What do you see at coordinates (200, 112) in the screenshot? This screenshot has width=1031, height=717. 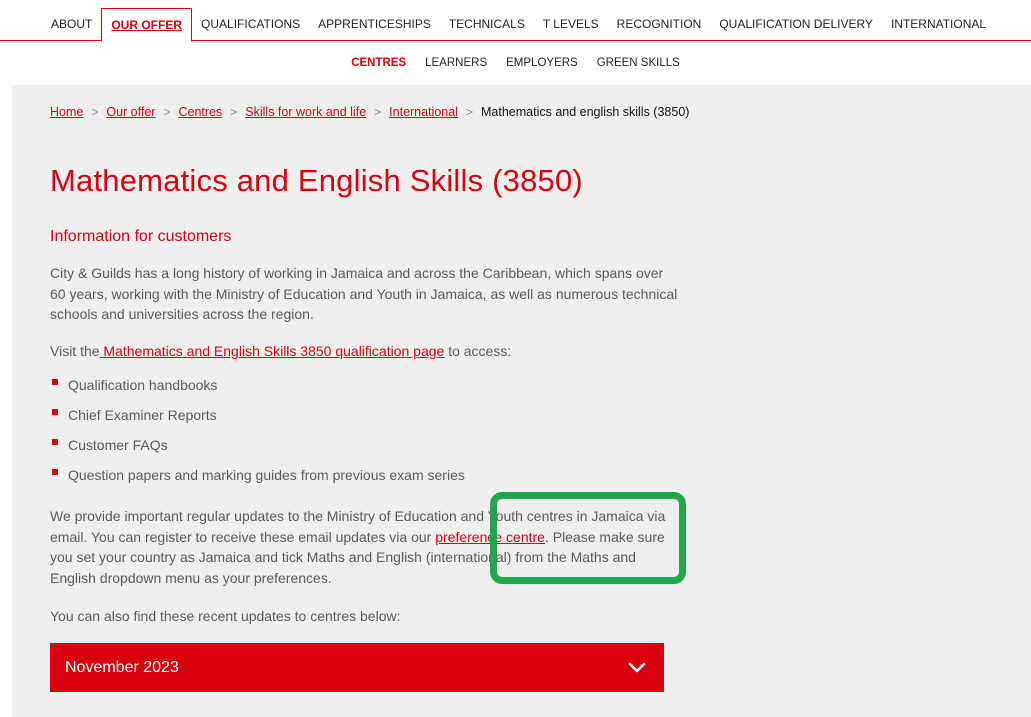 I see `breadcrumb-centres: Centres` at bounding box center [200, 112].